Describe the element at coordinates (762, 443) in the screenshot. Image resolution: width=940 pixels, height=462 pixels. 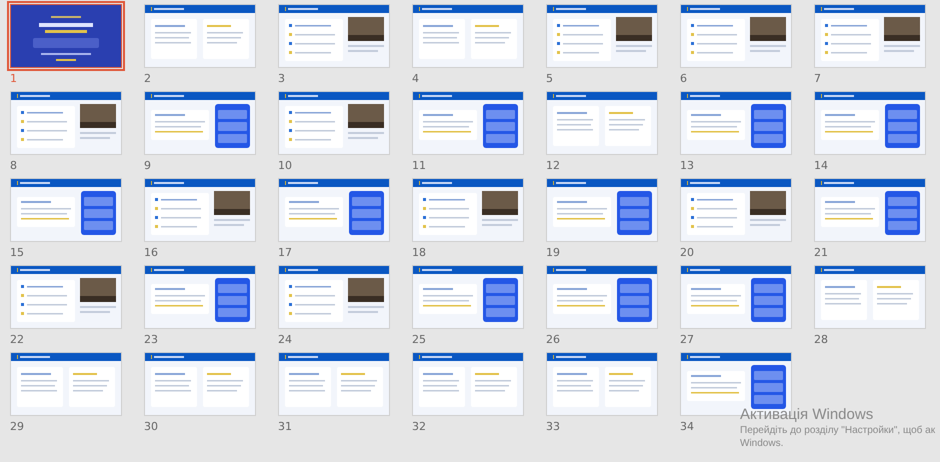
I see `activation-message: Windows.` at that location.